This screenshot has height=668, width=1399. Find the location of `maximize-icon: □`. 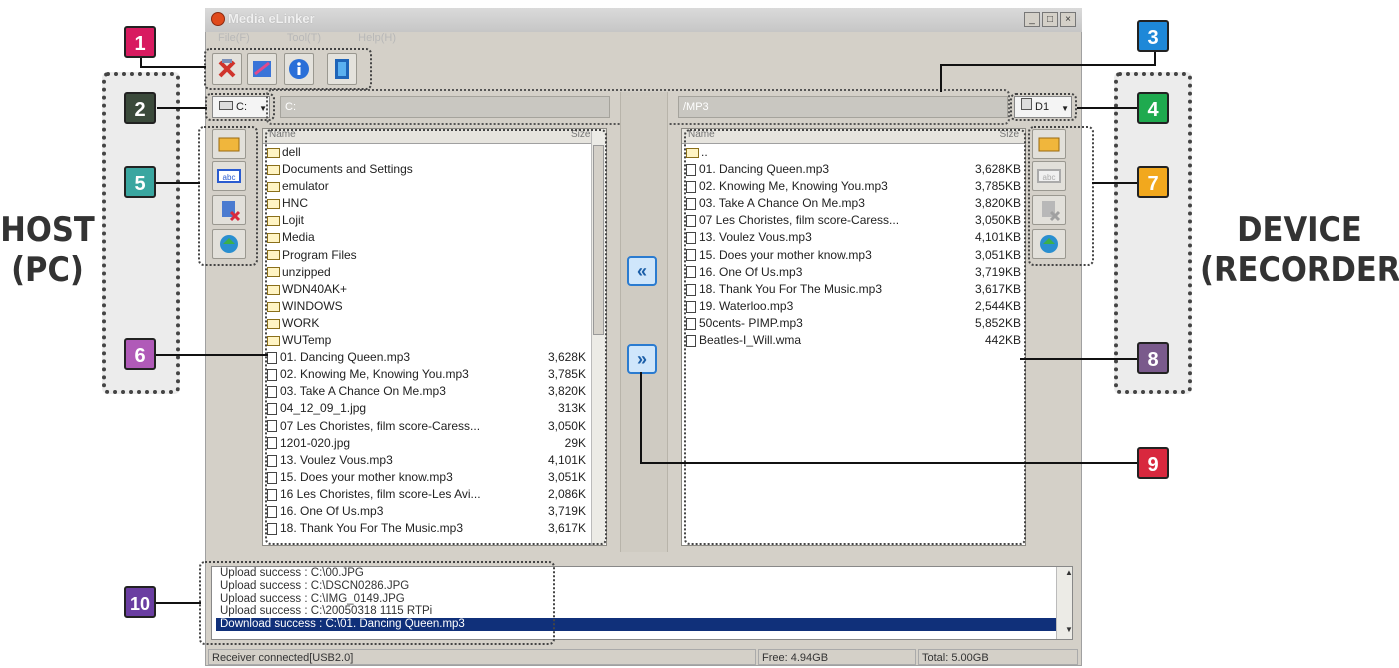

maximize-icon: □ is located at coordinates (1050, 19).